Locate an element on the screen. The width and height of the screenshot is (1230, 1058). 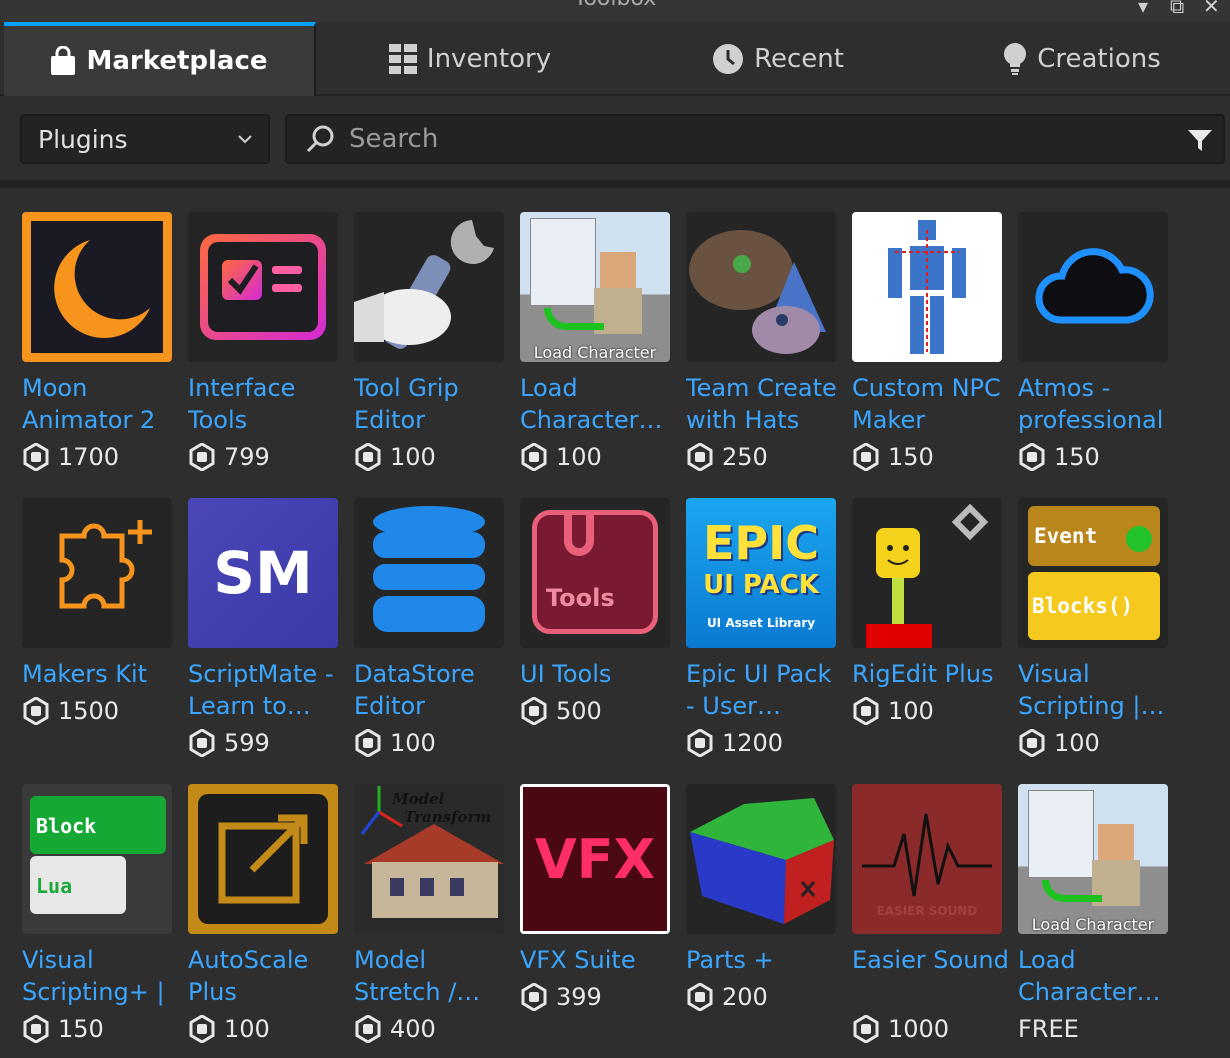
asset-price: 799 is located at coordinates (268, 457).